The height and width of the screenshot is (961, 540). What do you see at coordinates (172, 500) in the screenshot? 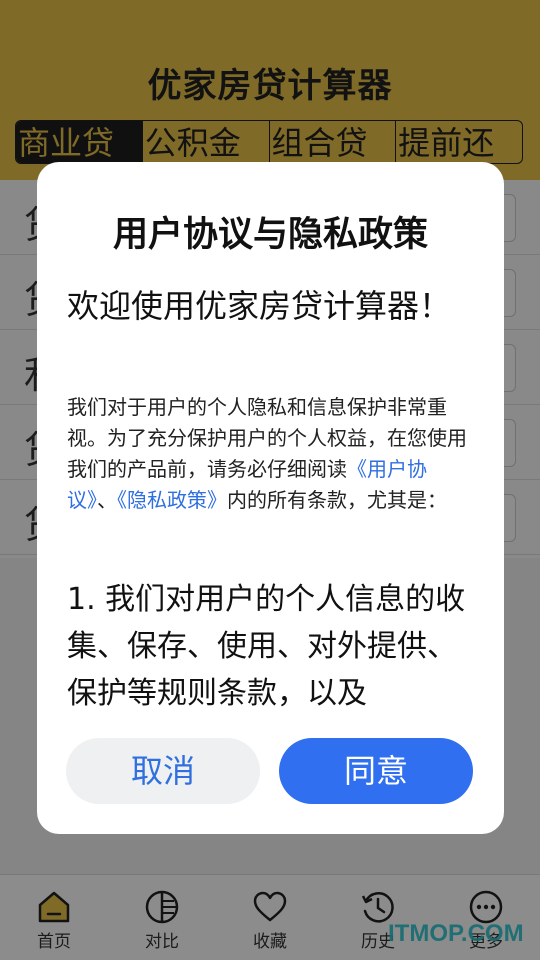
I see `privacy-policy-link: 《隐私政策》` at bounding box center [172, 500].